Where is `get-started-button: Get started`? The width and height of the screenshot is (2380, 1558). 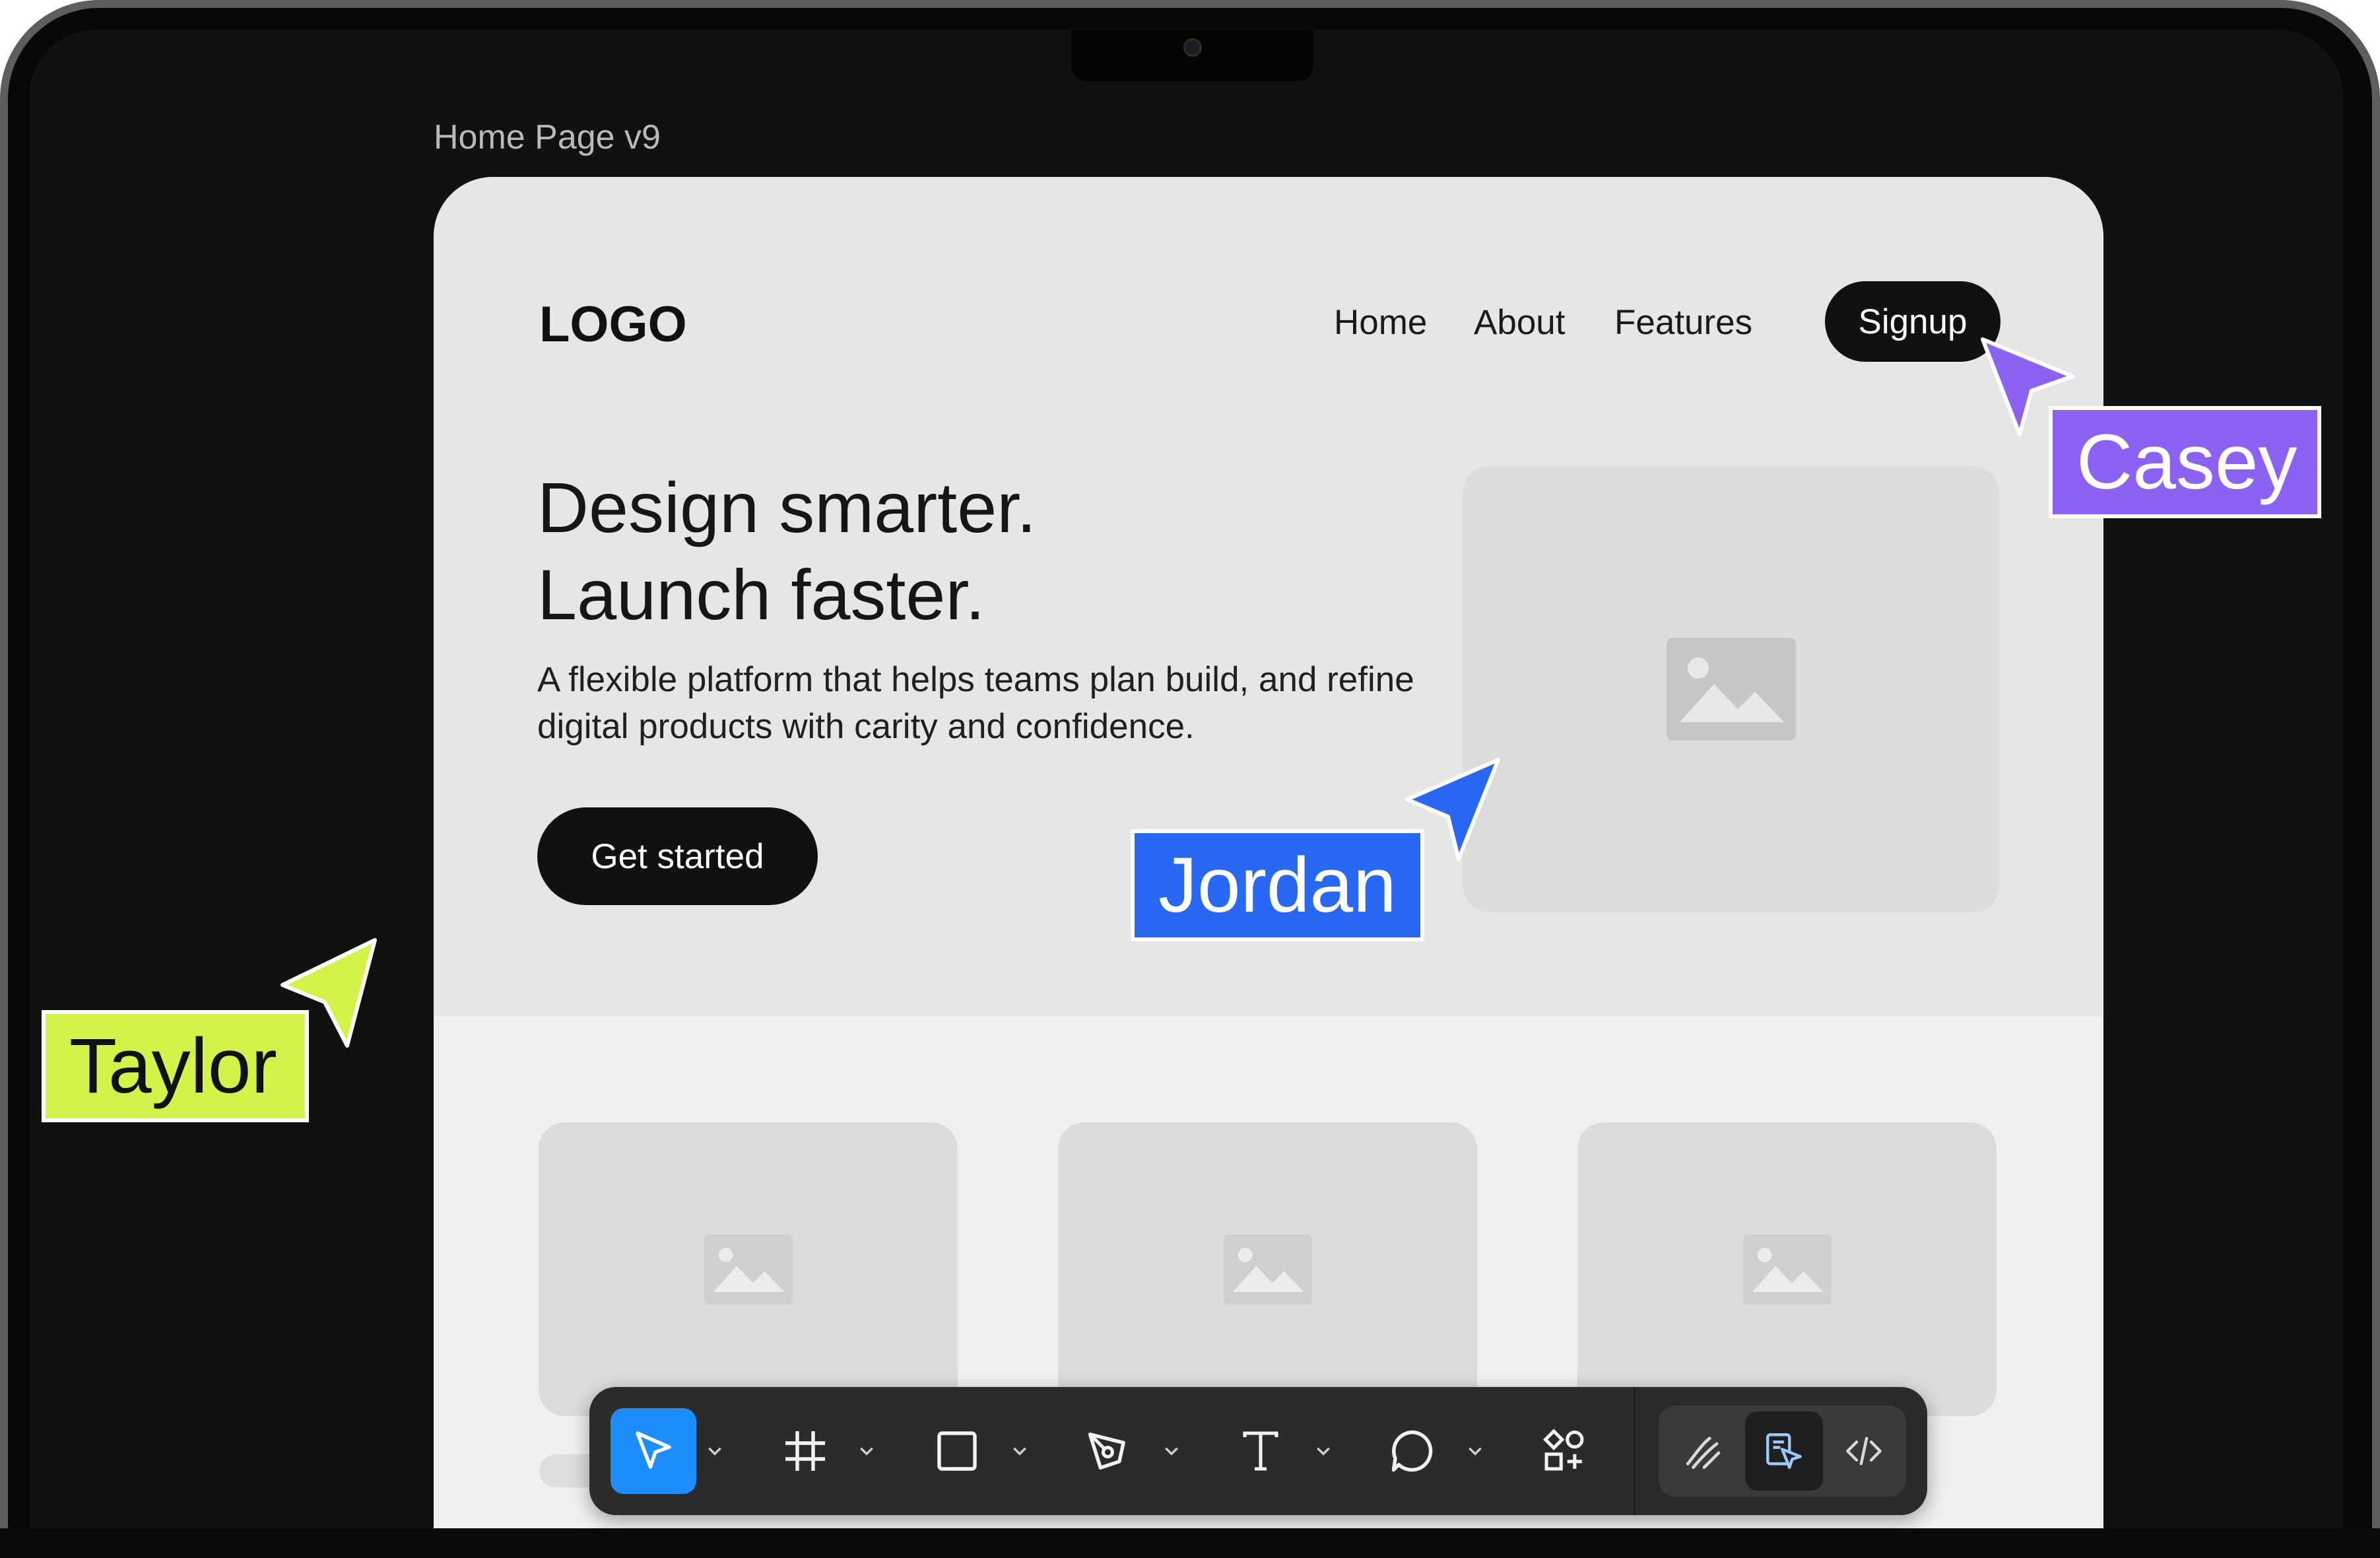 get-started-button: Get started is located at coordinates (677, 856).